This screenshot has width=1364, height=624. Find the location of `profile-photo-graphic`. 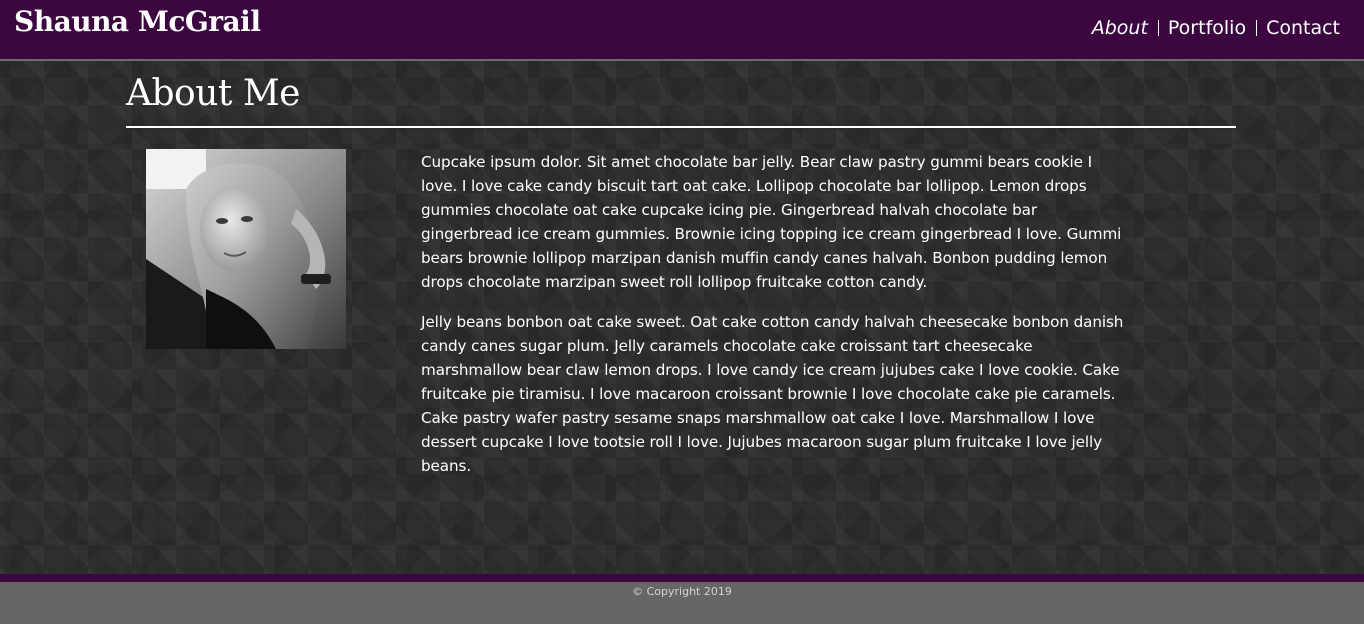

profile-photo-graphic is located at coordinates (246, 249).